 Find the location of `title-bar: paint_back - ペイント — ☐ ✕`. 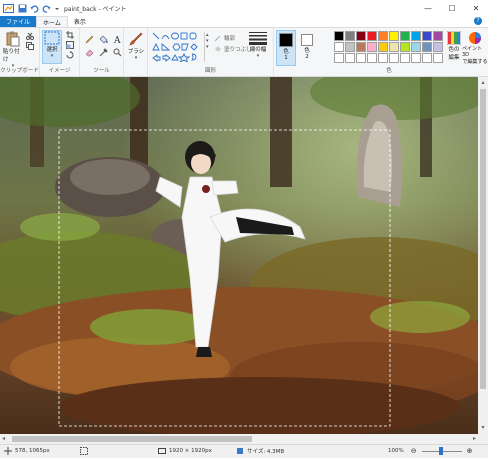

title-bar: paint_back - ペイント — ☐ ✕ is located at coordinates (244, 8).